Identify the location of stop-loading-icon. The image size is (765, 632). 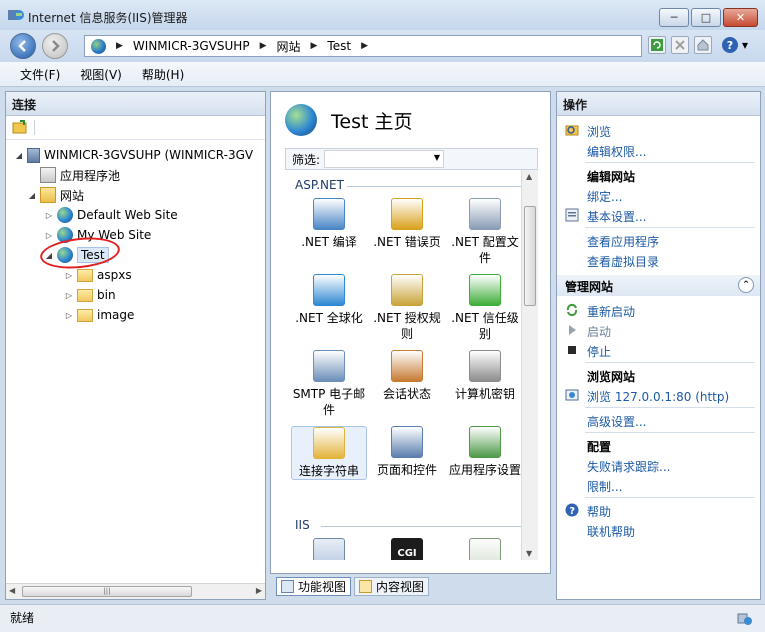
(680, 45).